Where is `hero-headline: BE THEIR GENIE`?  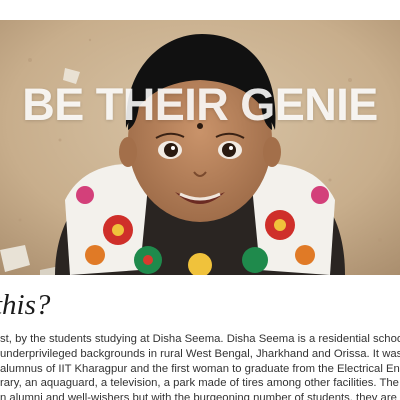 hero-headline: BE THEIR GENIE is located at coordinates (200, 104).